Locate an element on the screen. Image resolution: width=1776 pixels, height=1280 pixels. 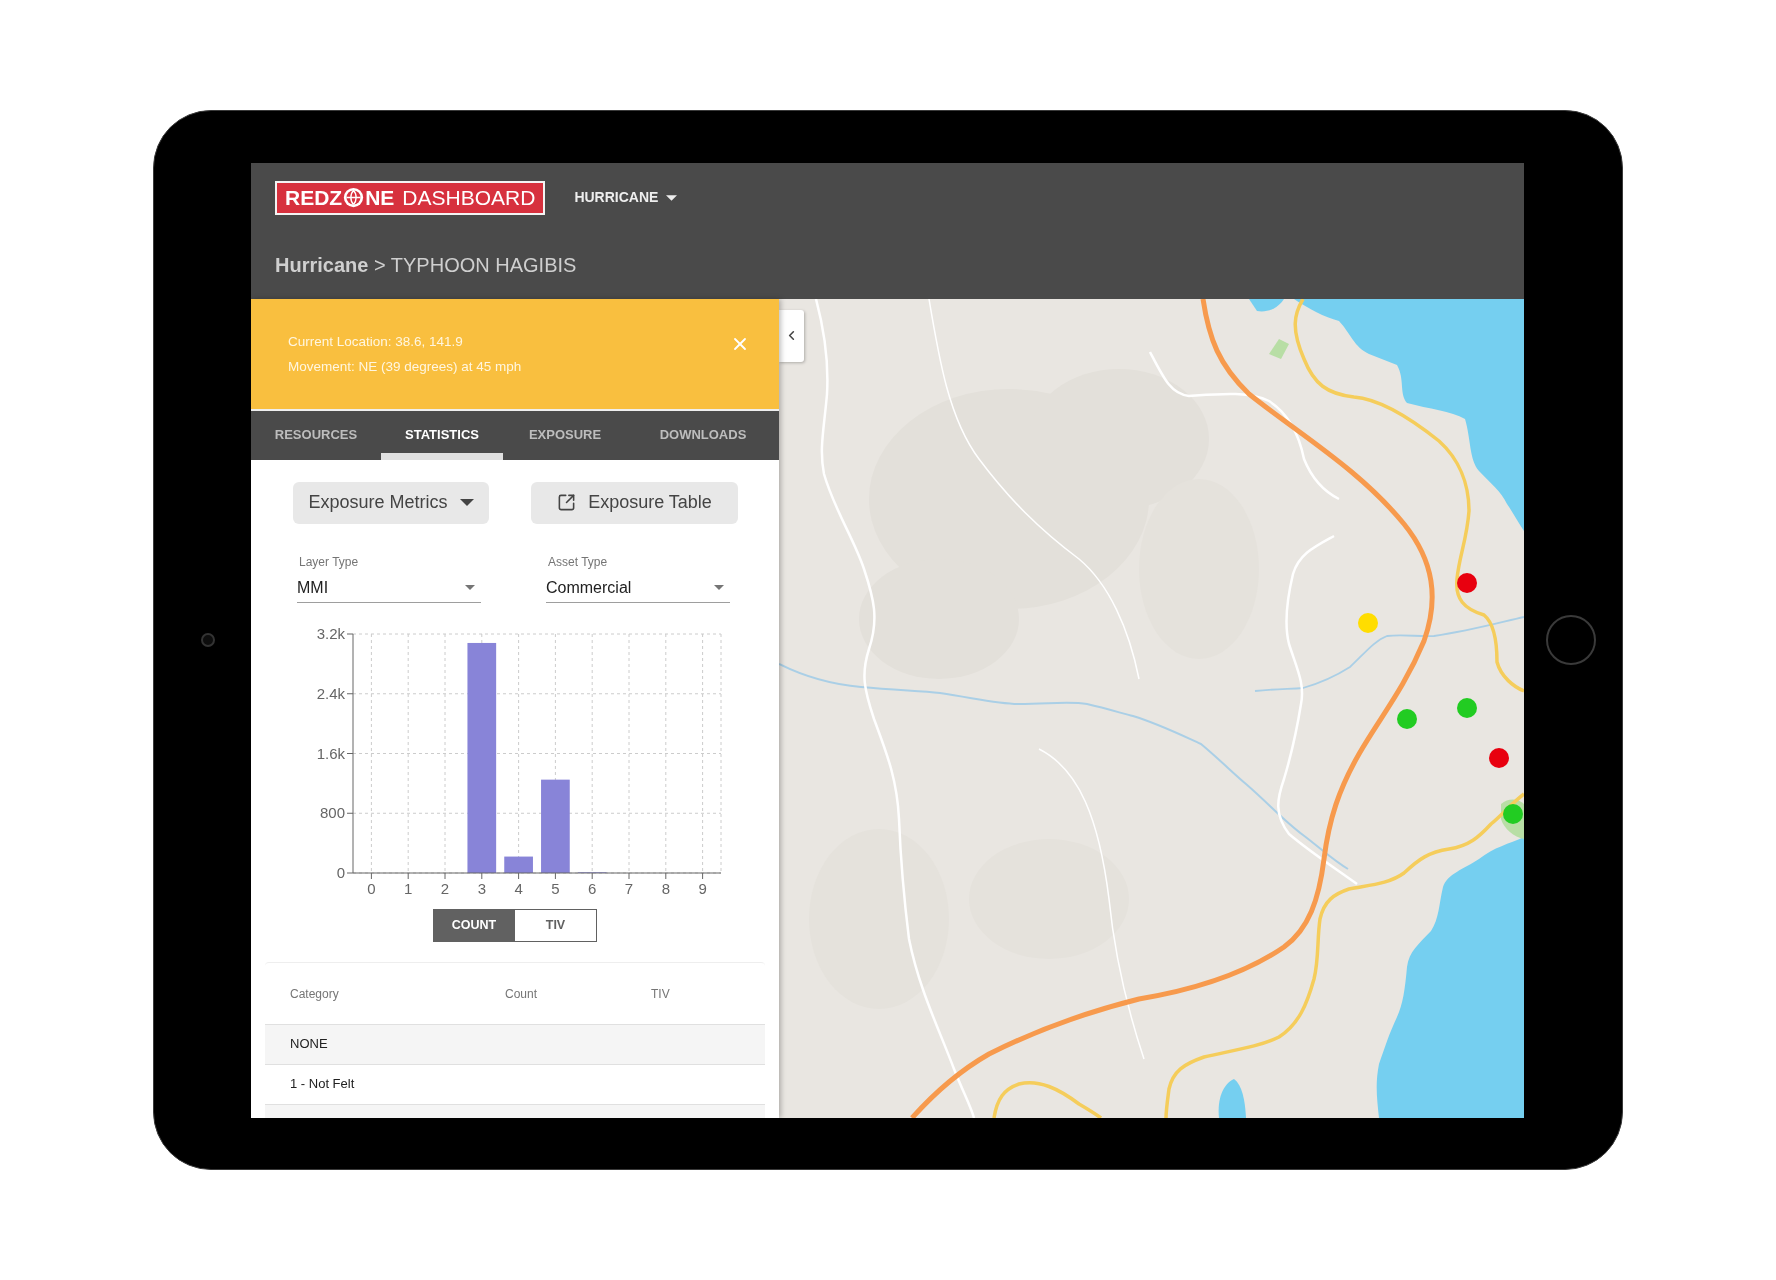
column-header: Count is located at coordinates (521, 994).